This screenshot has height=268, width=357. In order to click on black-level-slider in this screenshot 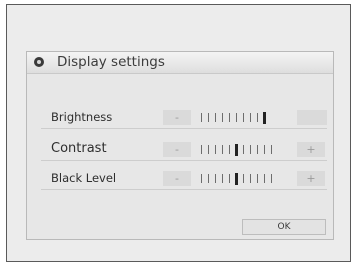, I will do `click(247, 179)`.